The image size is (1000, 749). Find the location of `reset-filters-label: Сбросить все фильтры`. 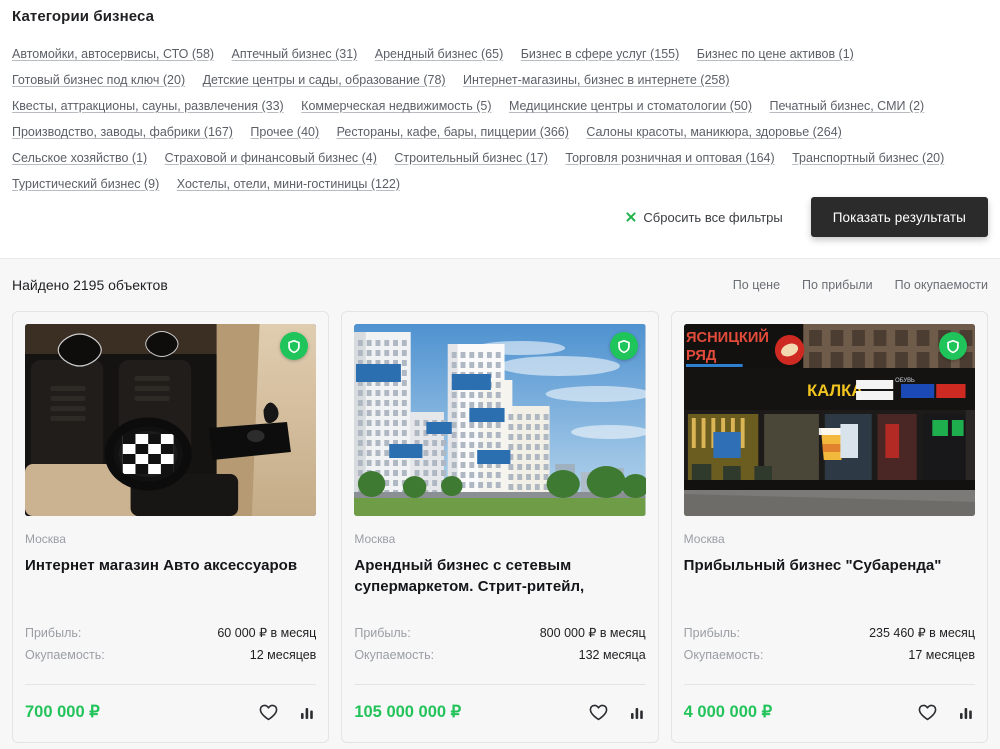

reset-filters-label: Сбросить все фильтры is located at coordinates (713, 217).